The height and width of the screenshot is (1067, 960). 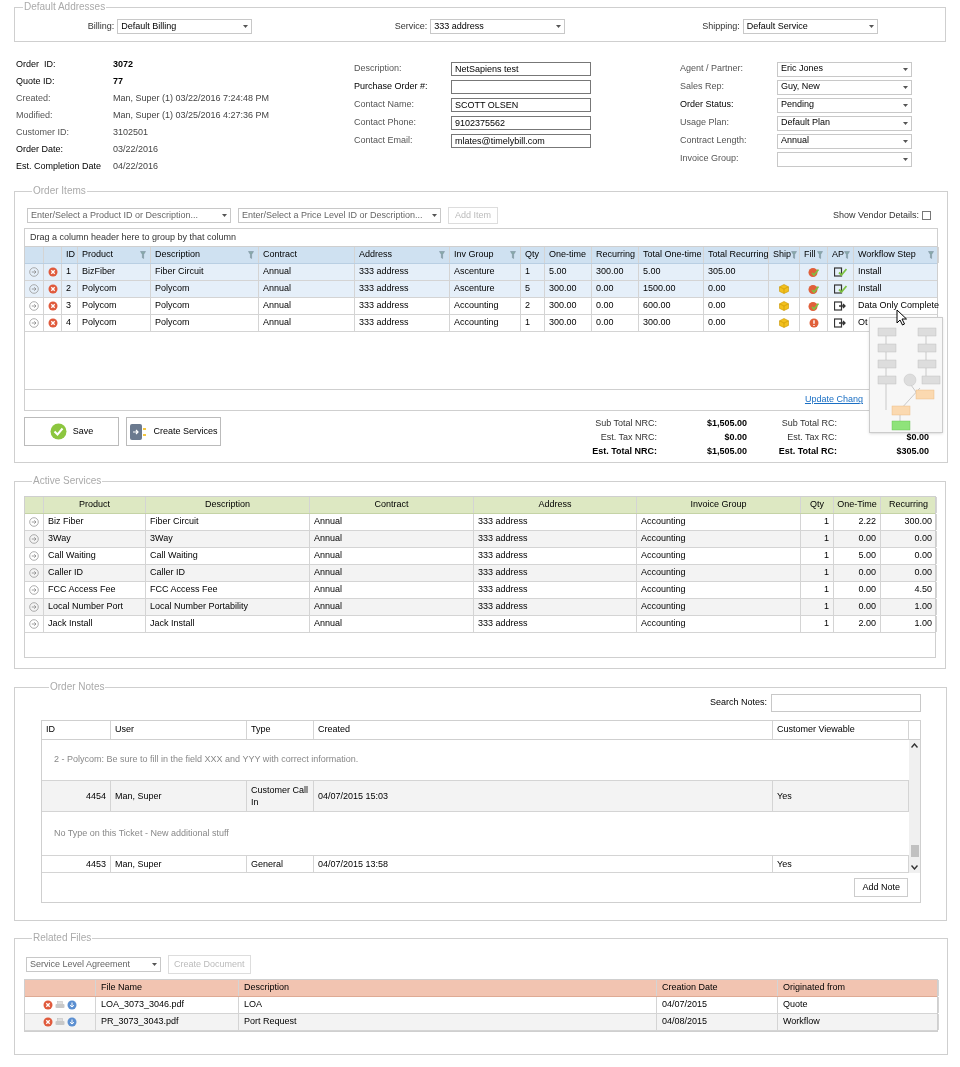 I want to click on scroll-up-icon, so click(x=914, y=745).